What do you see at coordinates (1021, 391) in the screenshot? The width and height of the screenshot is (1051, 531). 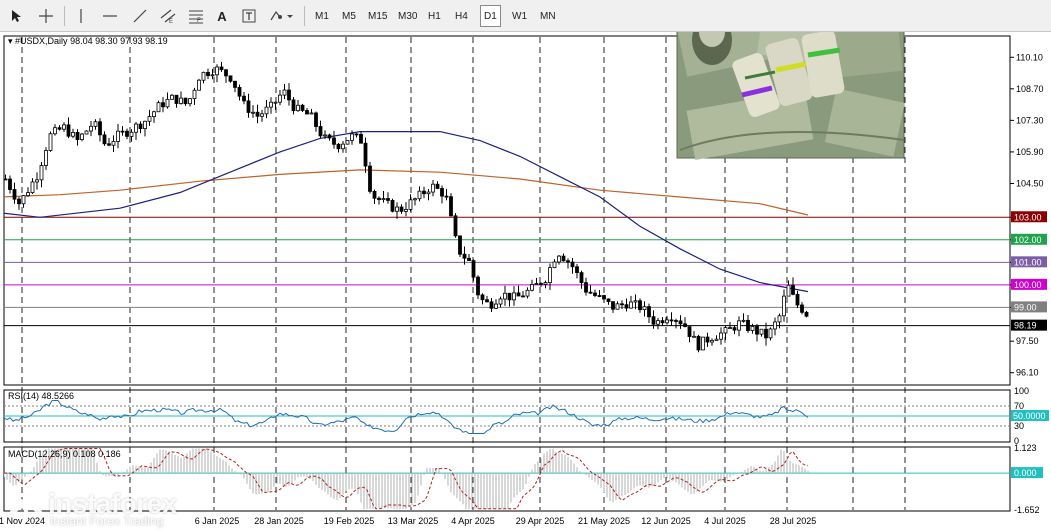 I see `rsi-tick-label: 100` at bounding box center [1021, 391].